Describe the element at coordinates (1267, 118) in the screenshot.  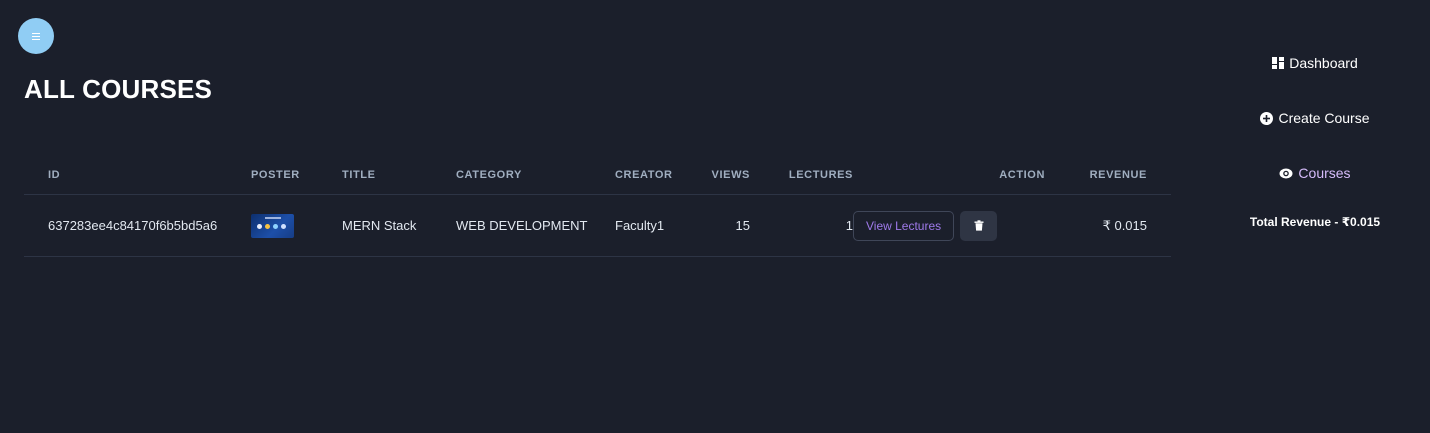
I see `plus-circle-icon` at that location.